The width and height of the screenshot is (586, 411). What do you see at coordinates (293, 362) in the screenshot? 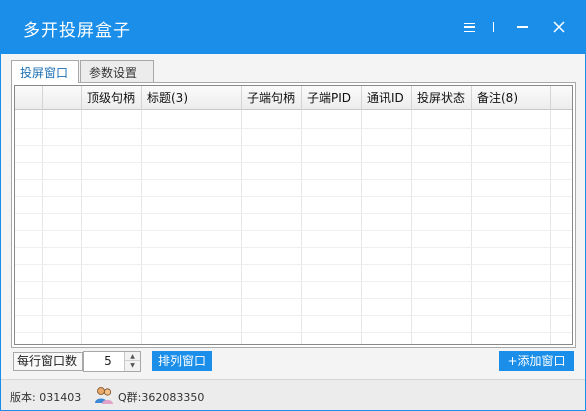
I see `bottom-toolbar: 每行窗口数 5 ▲ ▼ 排列窗口 +添加窗口` at bounding box center [293, 362].